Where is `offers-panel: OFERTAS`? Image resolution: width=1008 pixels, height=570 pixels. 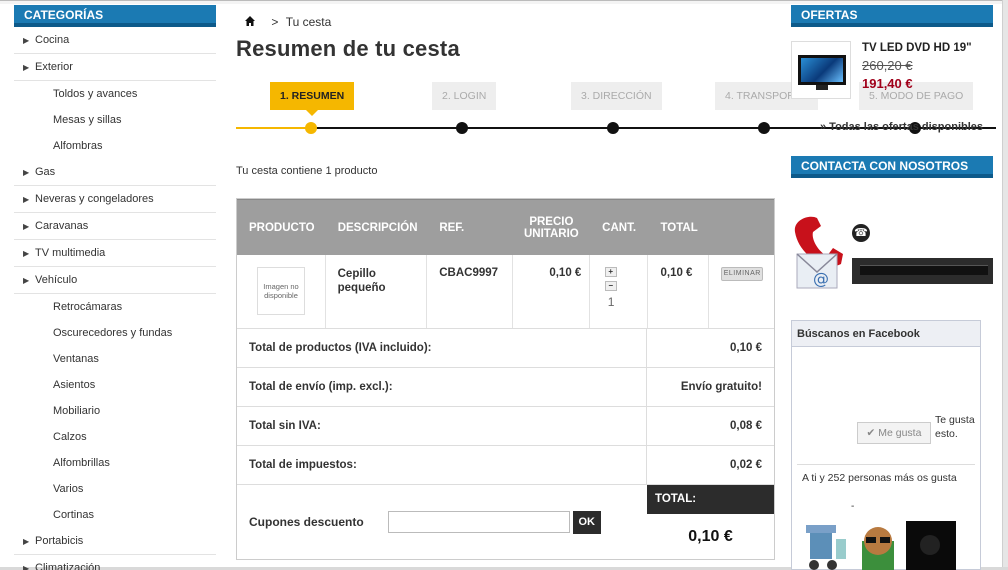
offers-panel: OFERTAS is located at coordinates (892, 16).